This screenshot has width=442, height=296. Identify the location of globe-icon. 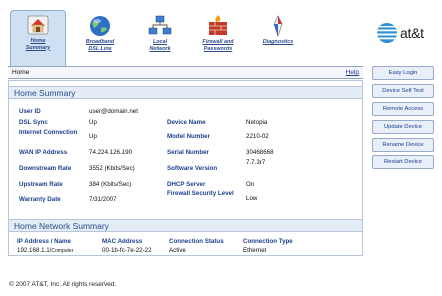
(100, 26).